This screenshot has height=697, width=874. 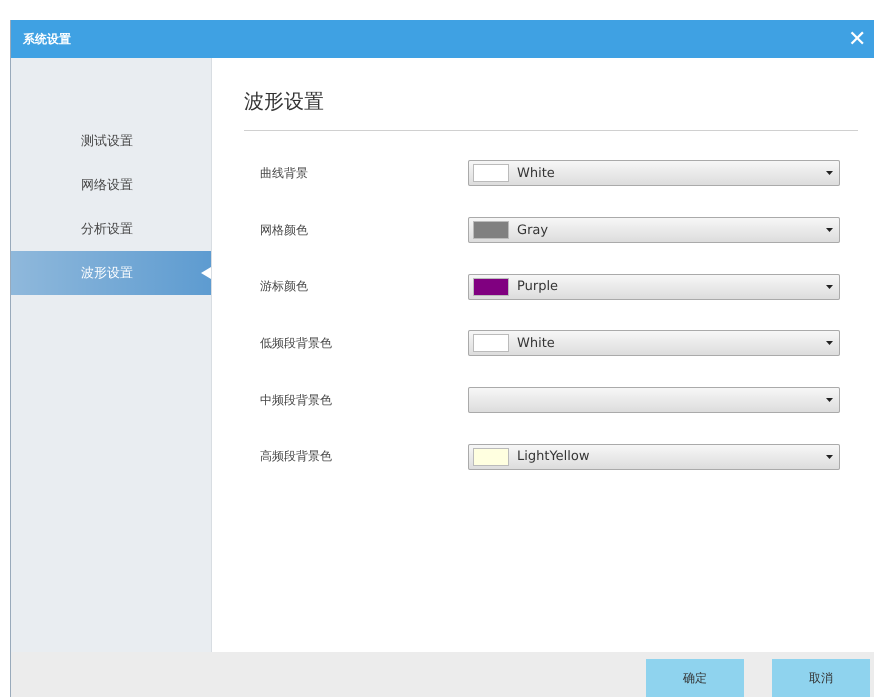 What do you see at coordinates (284, 287) in the screenshot?
I see `field-label: 游标颜色` at bounding box center [284, 287].